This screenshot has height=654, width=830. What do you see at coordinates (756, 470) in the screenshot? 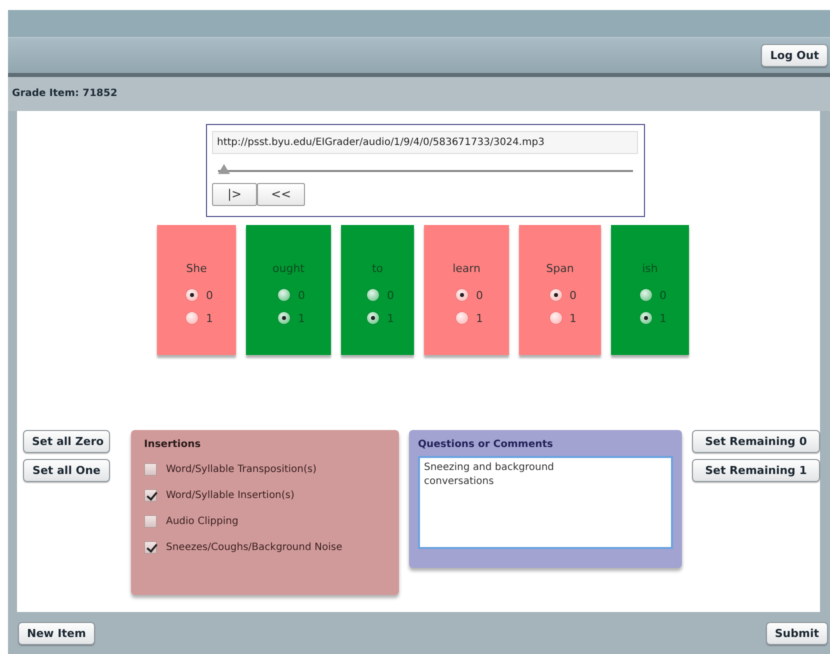
I see `set-remaining-one-button: Set Remaining 1` at bounding box center [756, 470].